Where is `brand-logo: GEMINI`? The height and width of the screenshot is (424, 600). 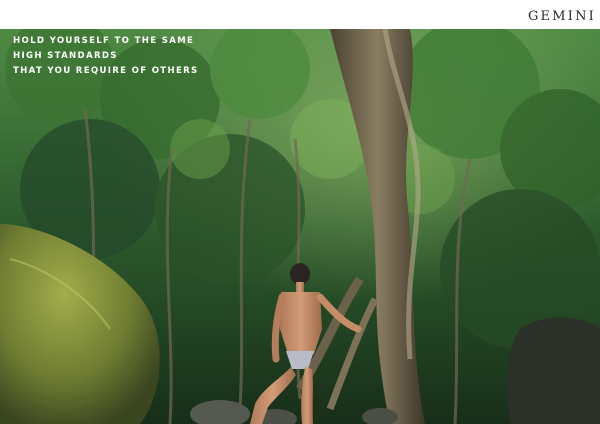
brand-logo: GEMINI is located at coordinates (561, 16).